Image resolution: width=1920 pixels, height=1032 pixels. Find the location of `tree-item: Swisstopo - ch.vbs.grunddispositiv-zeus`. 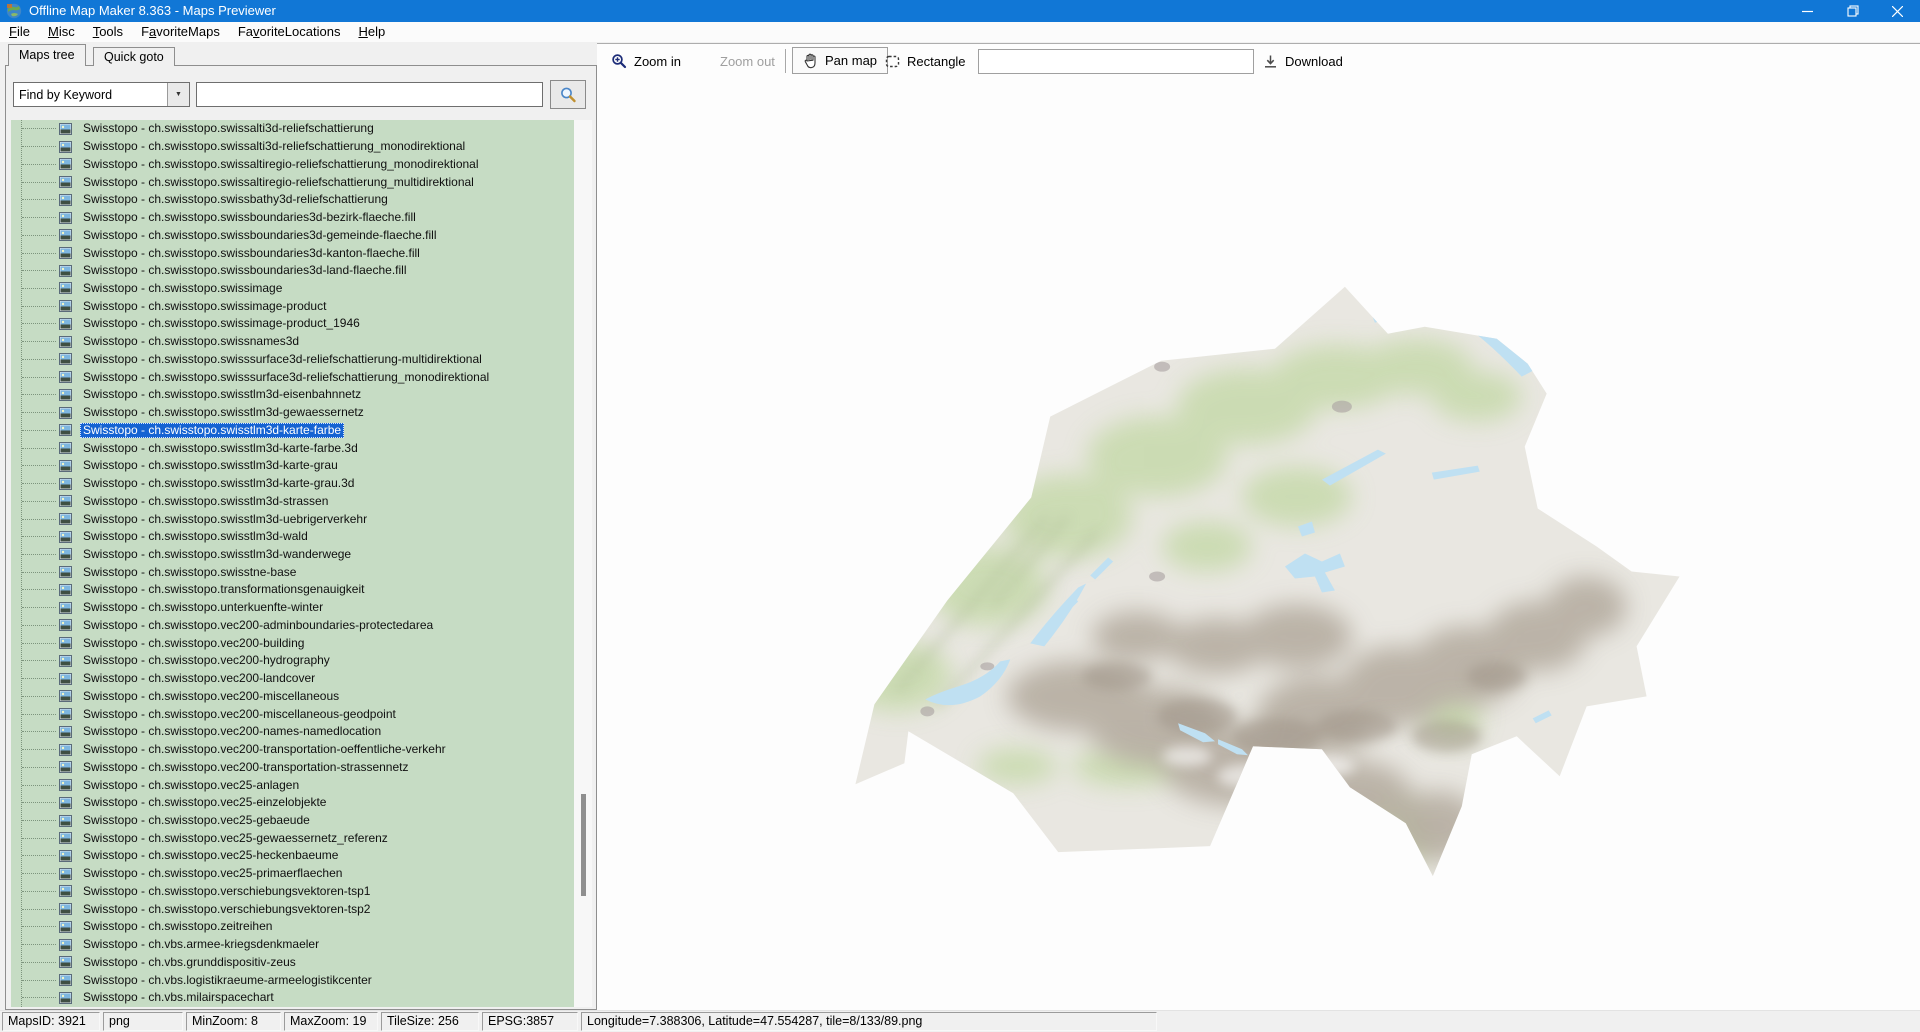

tree-item: Swisstopo - ch.vbs.grunddispositiv-zeus is located at coordinates (292, 963).